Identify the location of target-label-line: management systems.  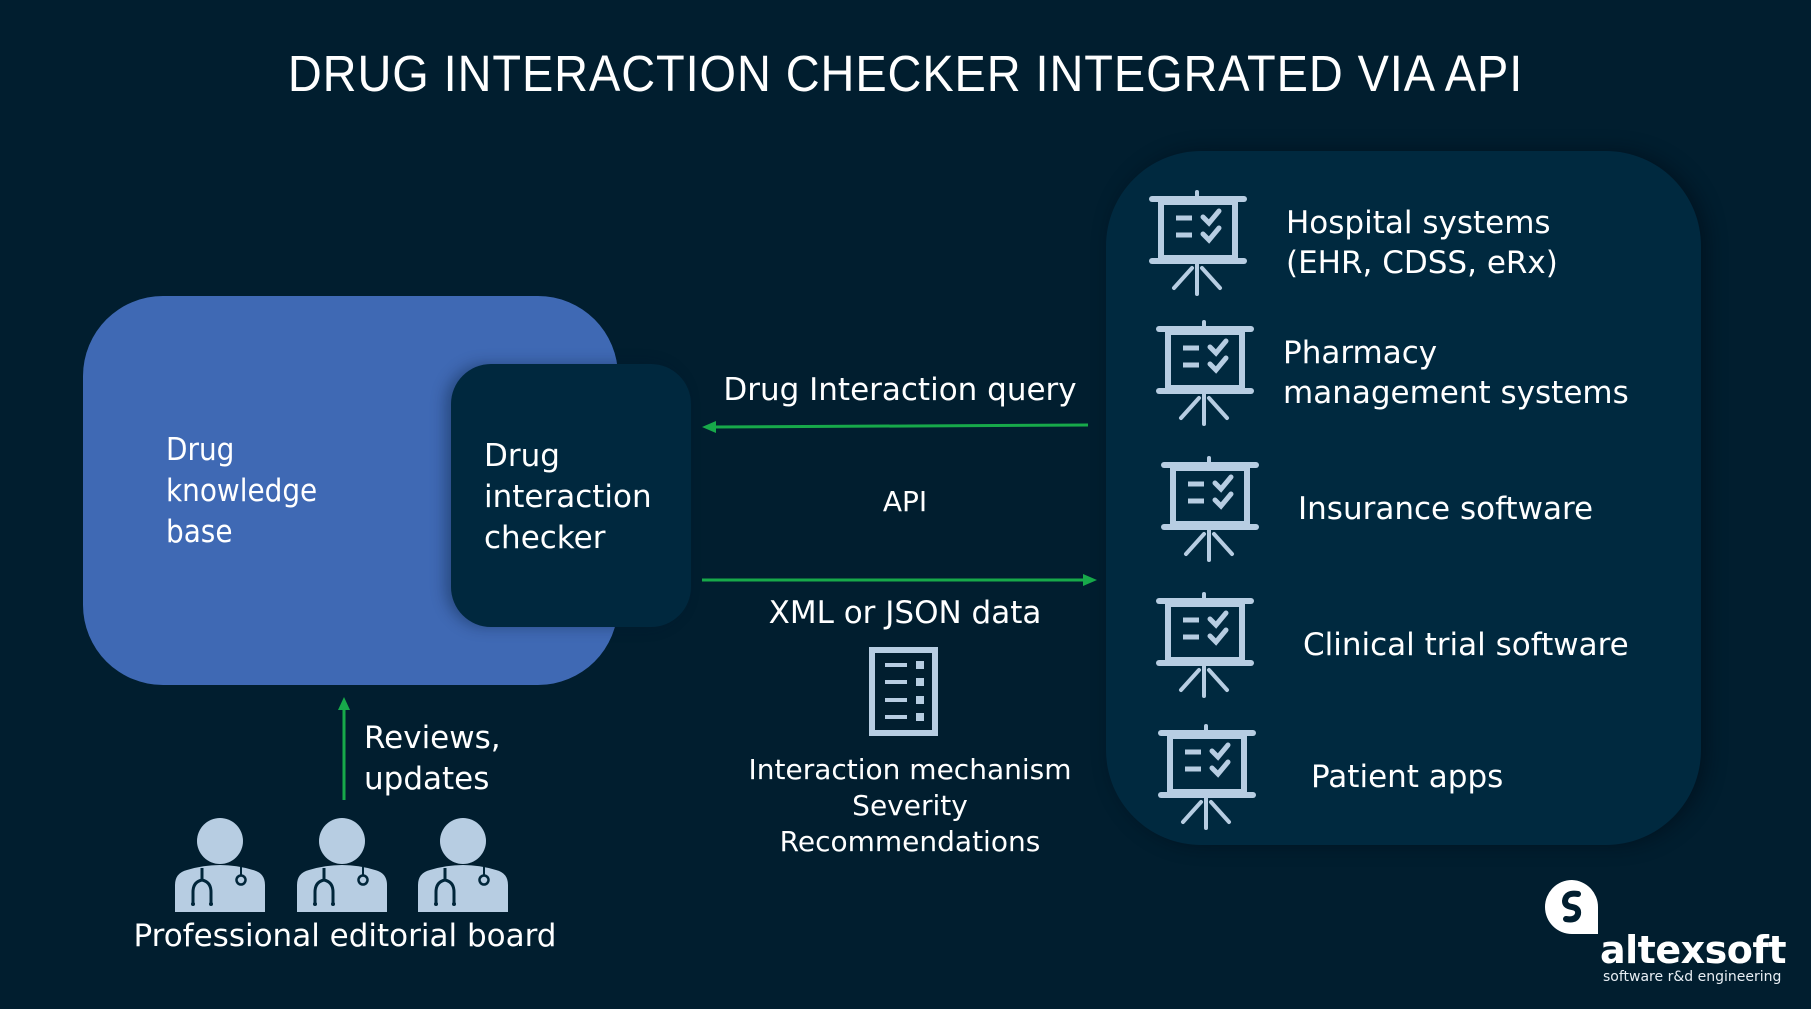
(1456, 393).